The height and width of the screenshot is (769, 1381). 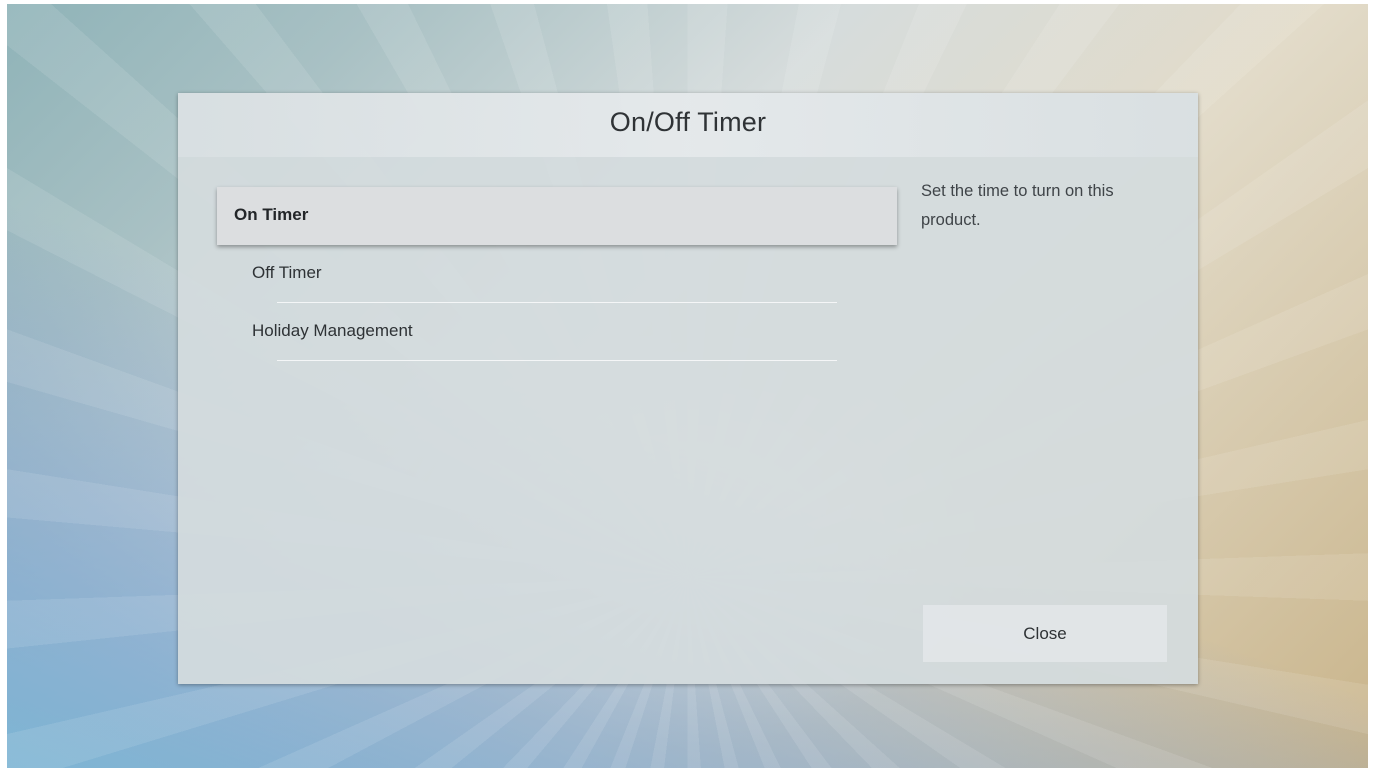 I want to click on menu-item-off-timer: Off Timer, so click(x=557, y=274).